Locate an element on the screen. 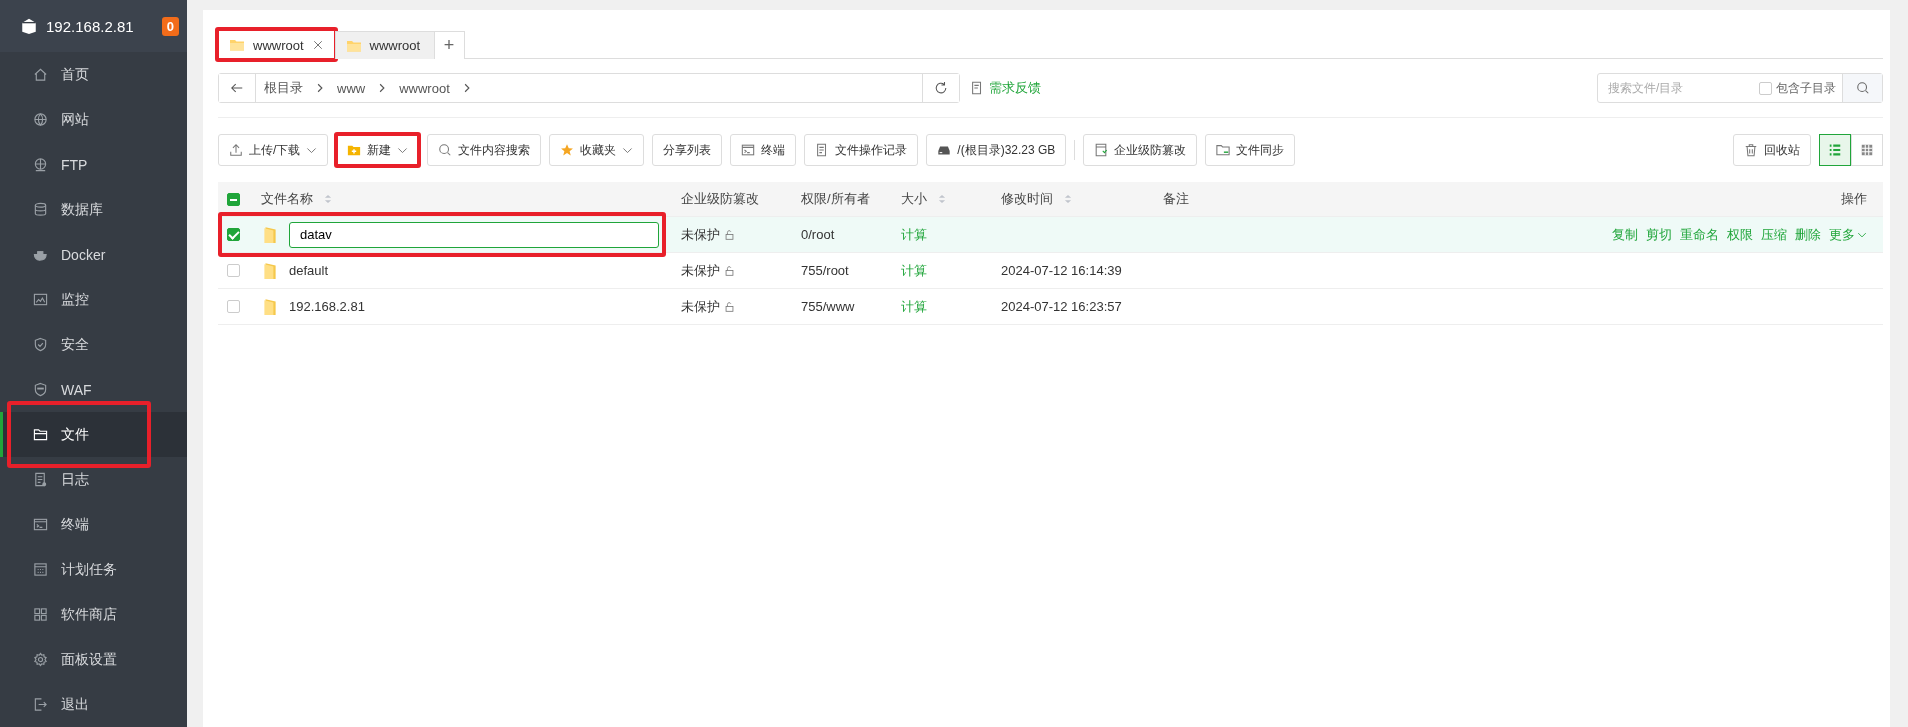  host-address: 192.168.2.81 is located at coordinates (90, 26).